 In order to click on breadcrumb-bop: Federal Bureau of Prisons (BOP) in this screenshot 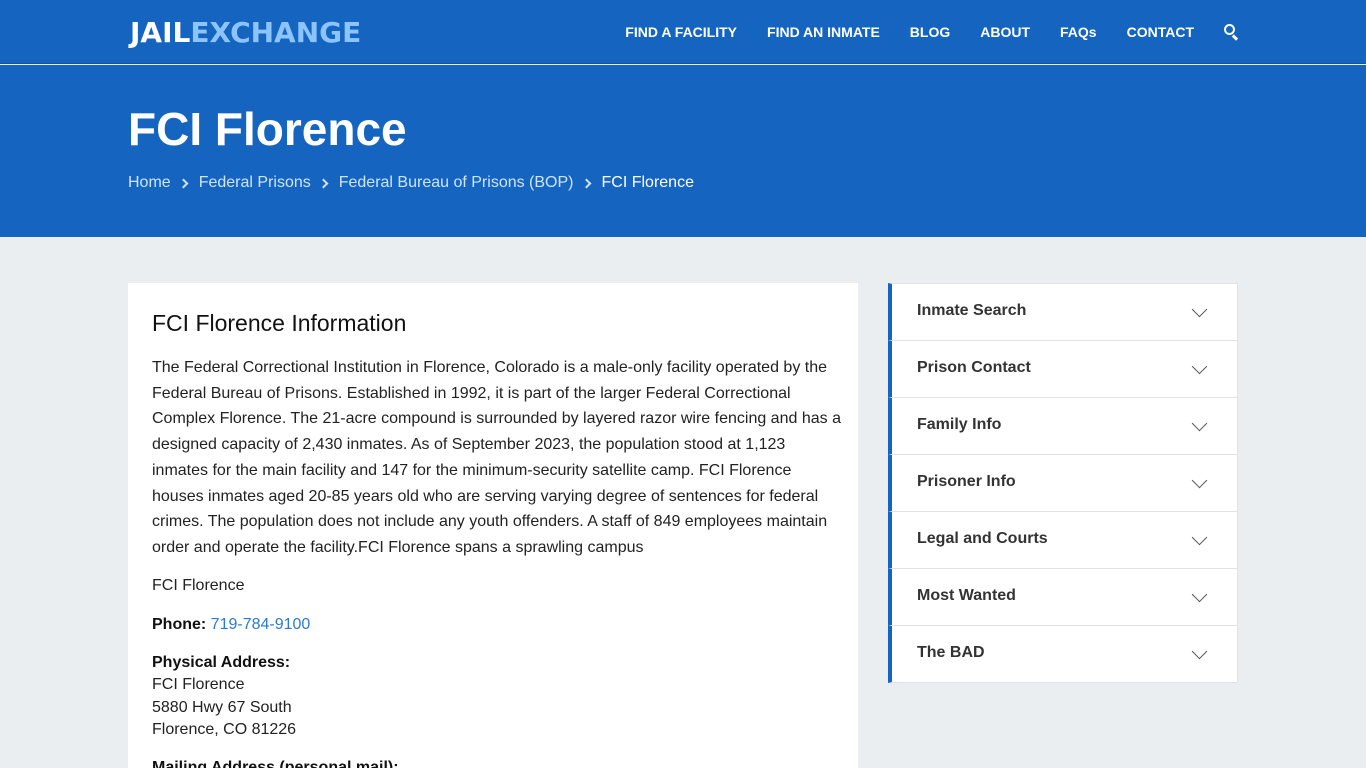, I will do `click(456, 183)`.